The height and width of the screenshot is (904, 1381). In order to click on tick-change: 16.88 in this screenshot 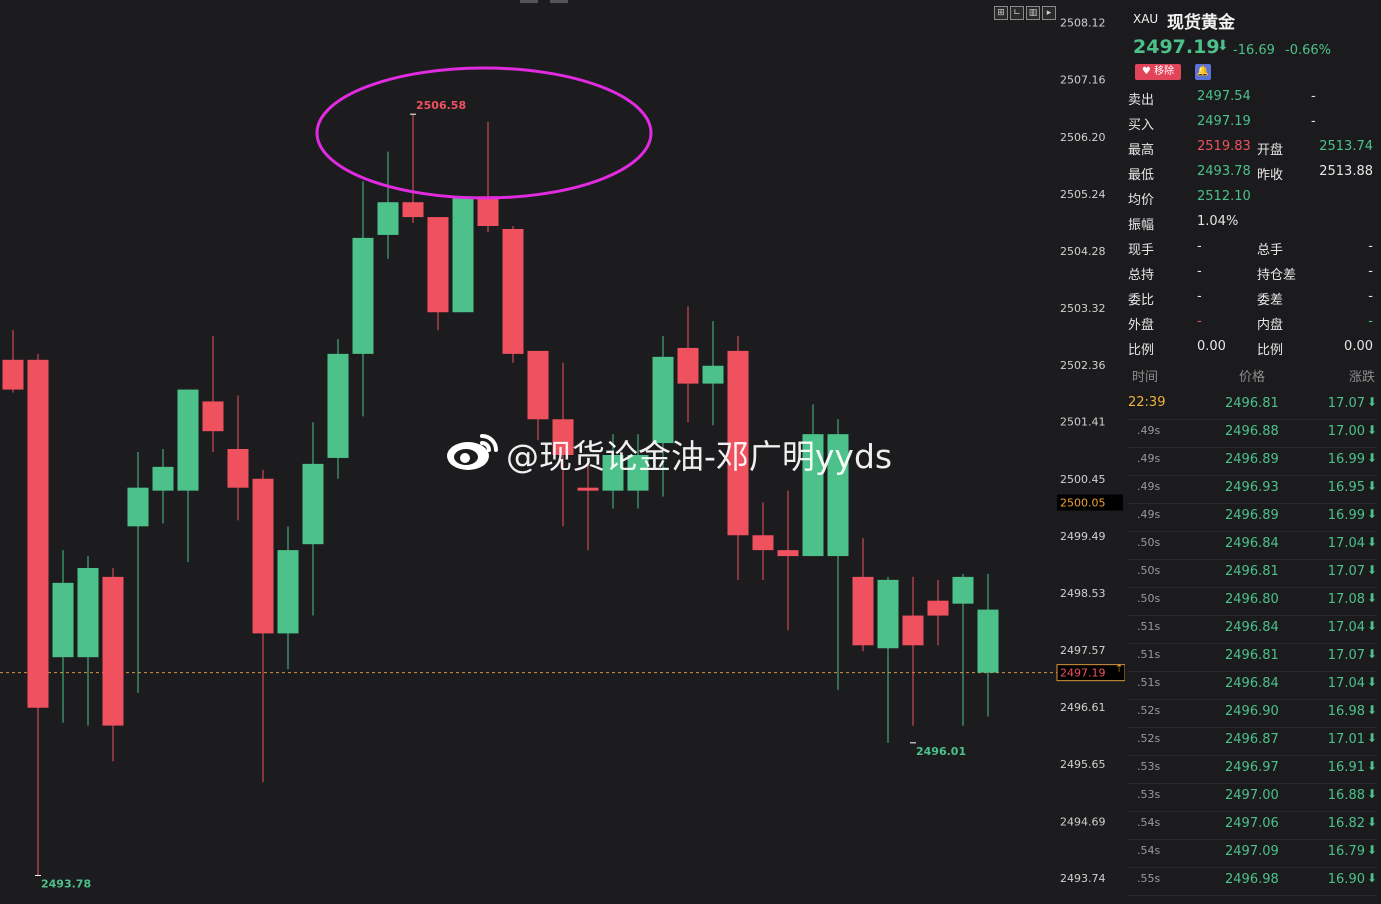, I will do `click(1346, 795)`.